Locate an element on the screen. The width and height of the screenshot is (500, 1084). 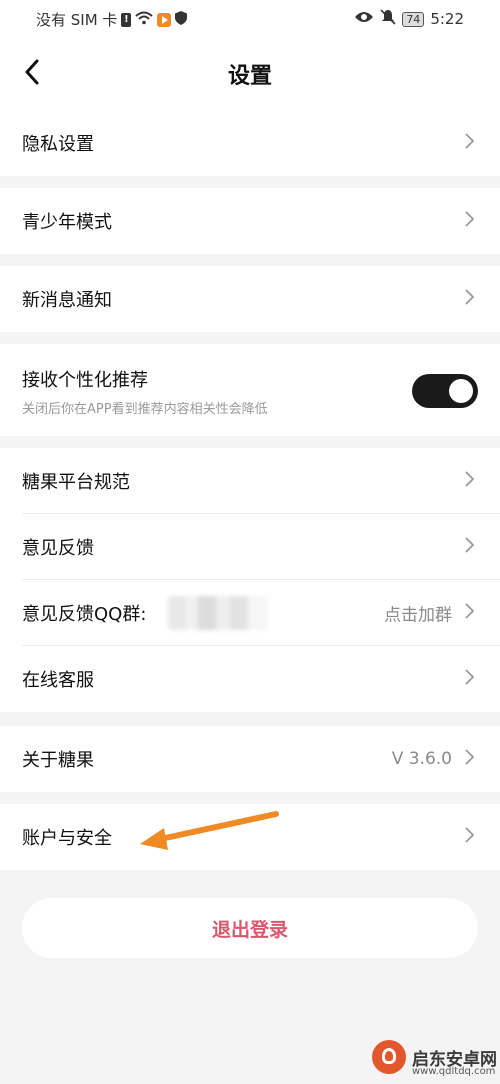
eye-icon is located at coordinates (364, 19).